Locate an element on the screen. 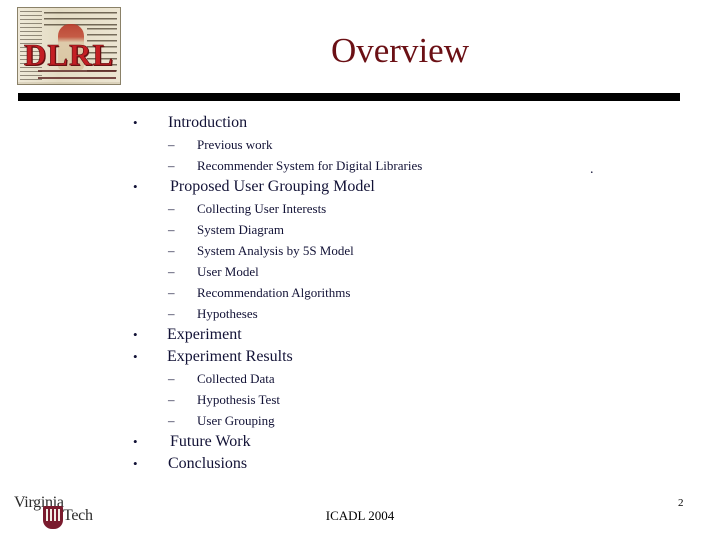 This screenshot has height=540, width=720. list-item-label: Hypothesis Test is located at coordinates (238, 399).